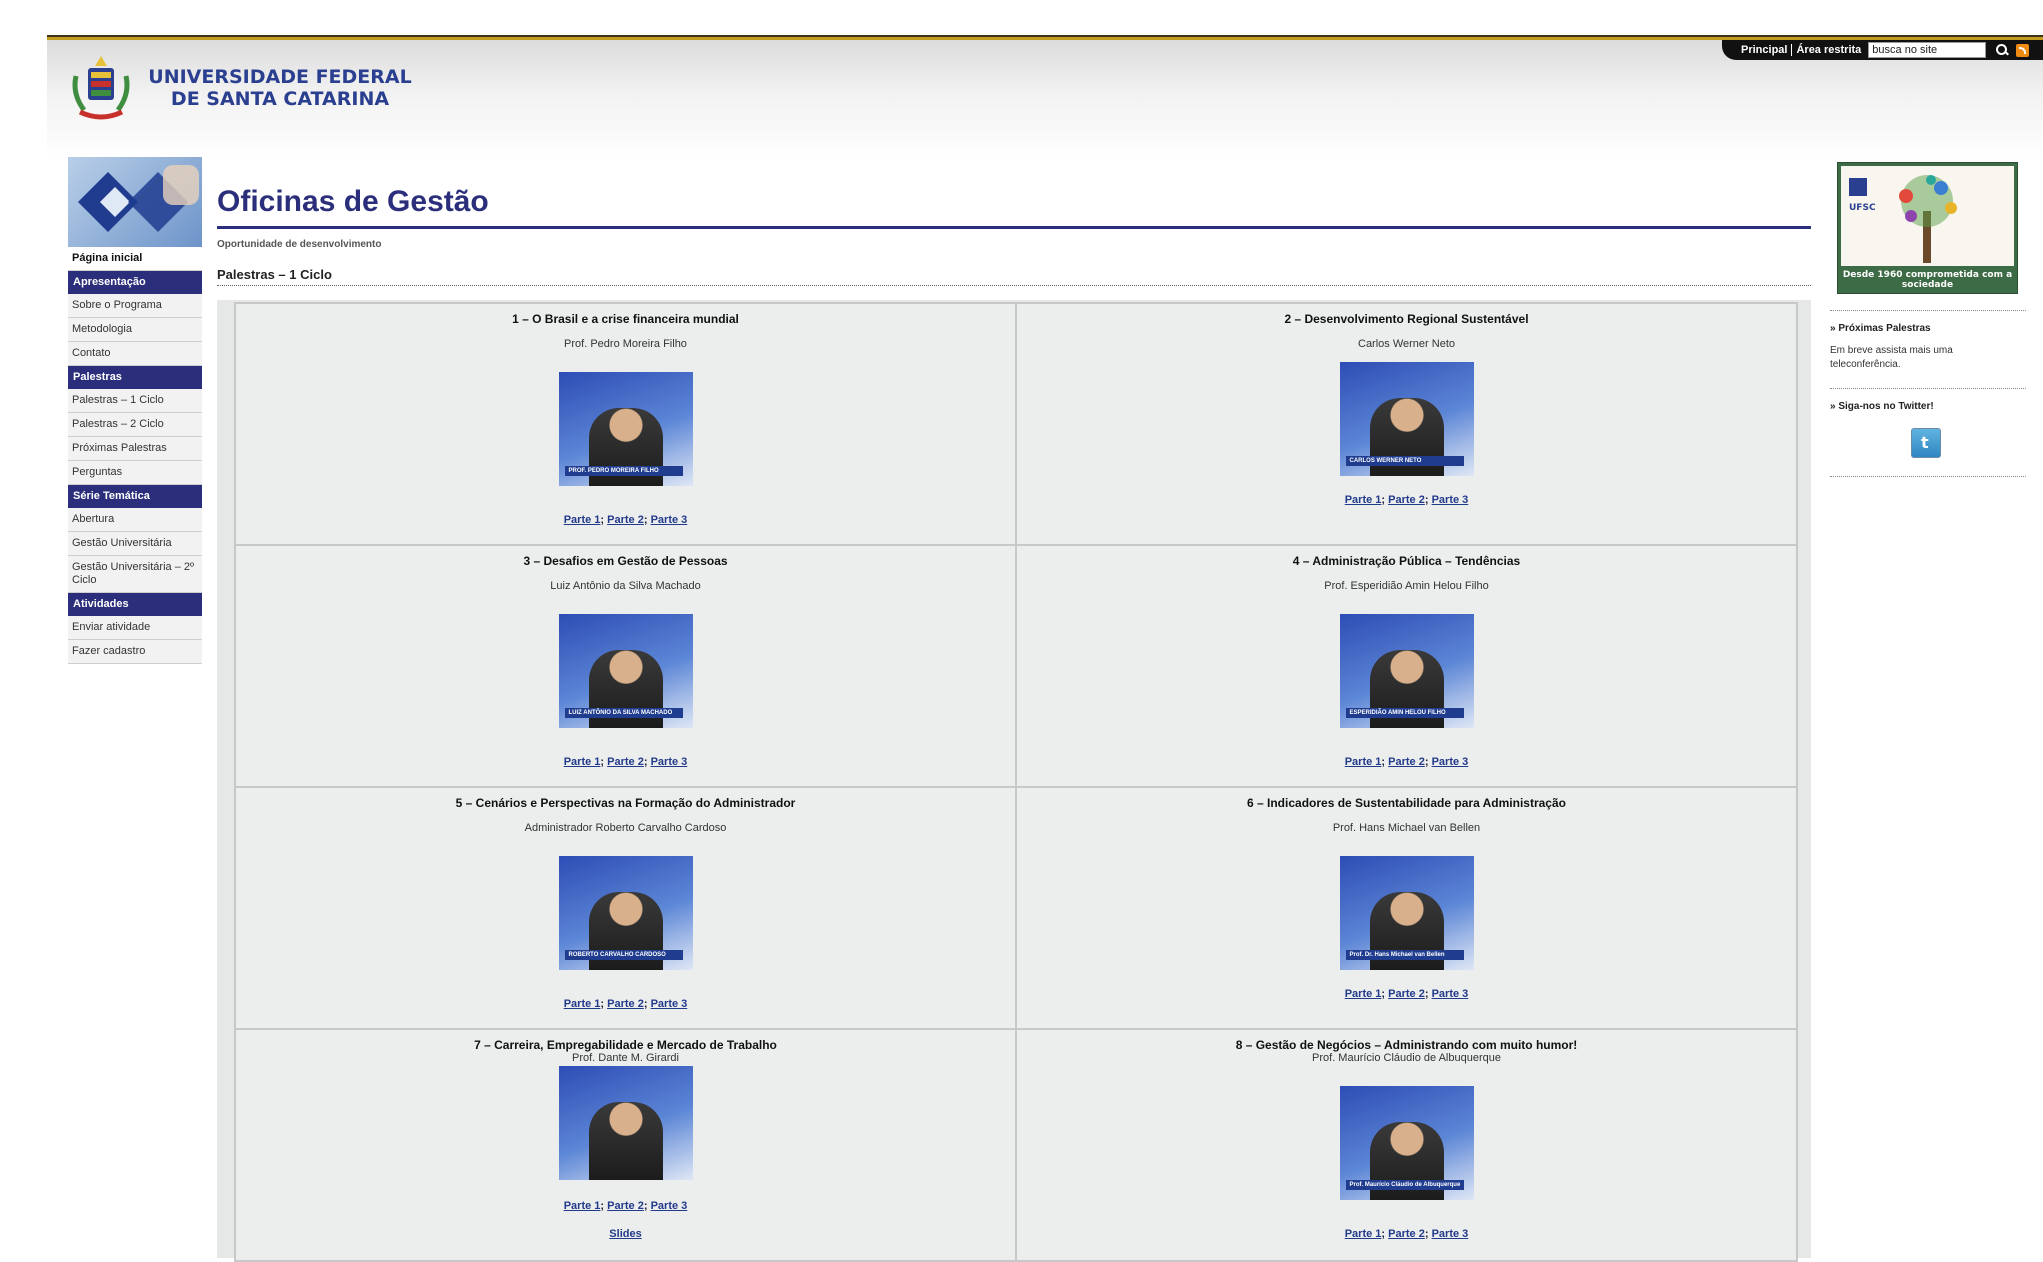 Image resolution: width=2043 pixels, height=1262 pixels. What do you see at coordinates (135, 544) in the screenshot?
I see `nav-item-gestao-universitaria: Gestão Universitária` at bounding box center [135, 544].